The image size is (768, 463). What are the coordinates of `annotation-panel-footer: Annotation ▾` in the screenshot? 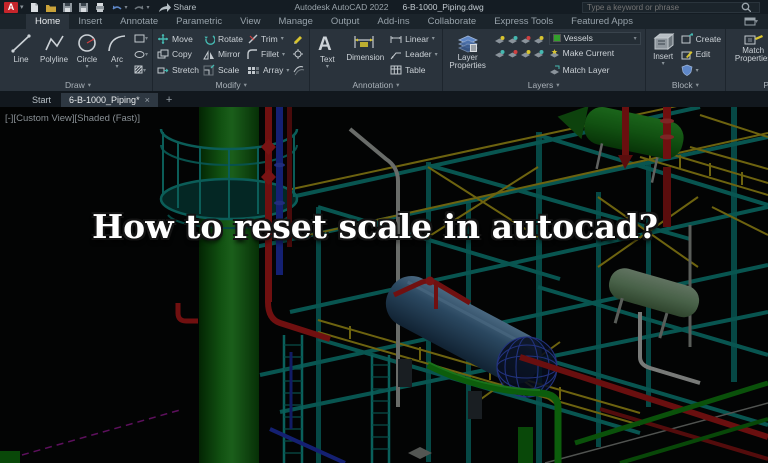 It's located at (375, 84).